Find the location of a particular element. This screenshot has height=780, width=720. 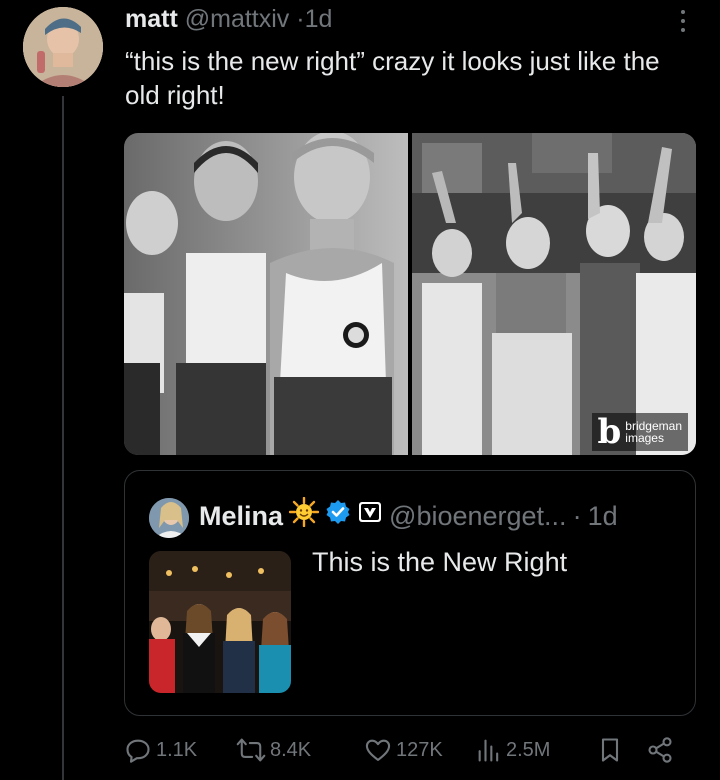

quoted-post-header: Melina @bioenerget... · 1d is located at coordinates (408, 515).